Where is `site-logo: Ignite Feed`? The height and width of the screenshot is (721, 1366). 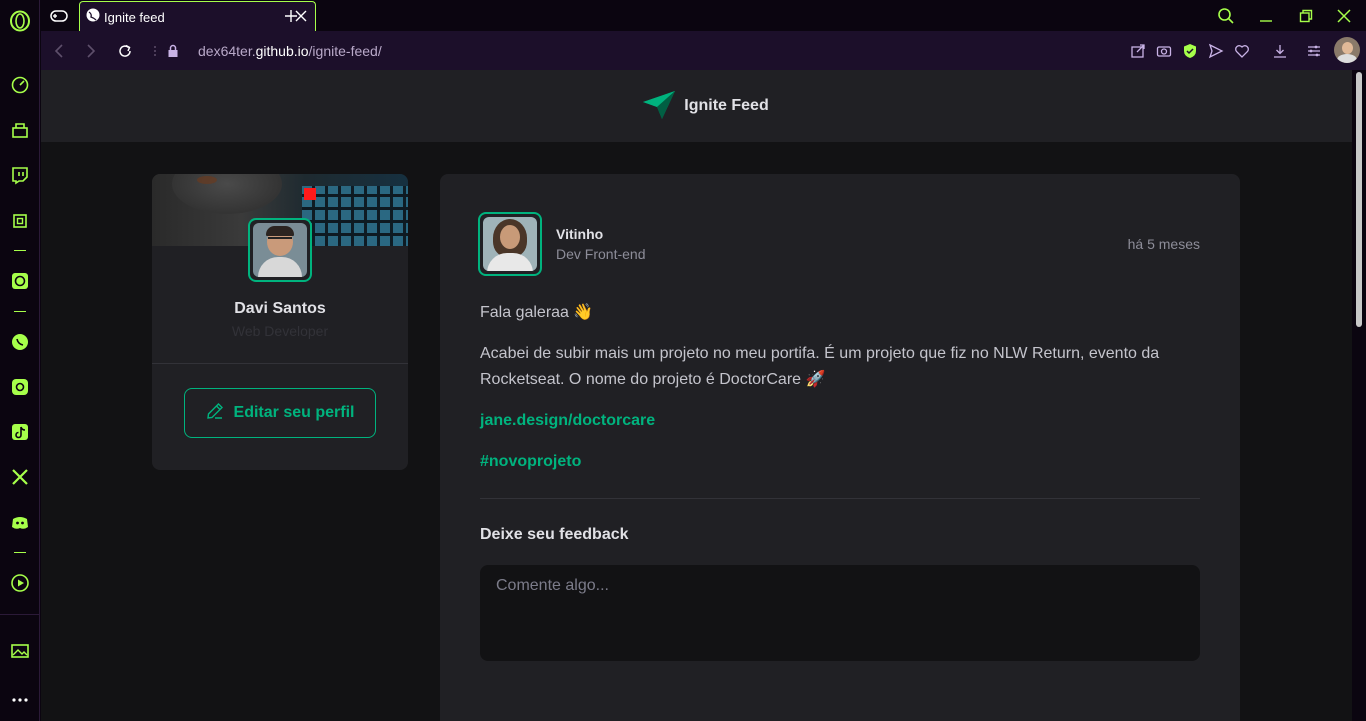 site-logo: Ignite Feed is located at coordinates (705, 106).